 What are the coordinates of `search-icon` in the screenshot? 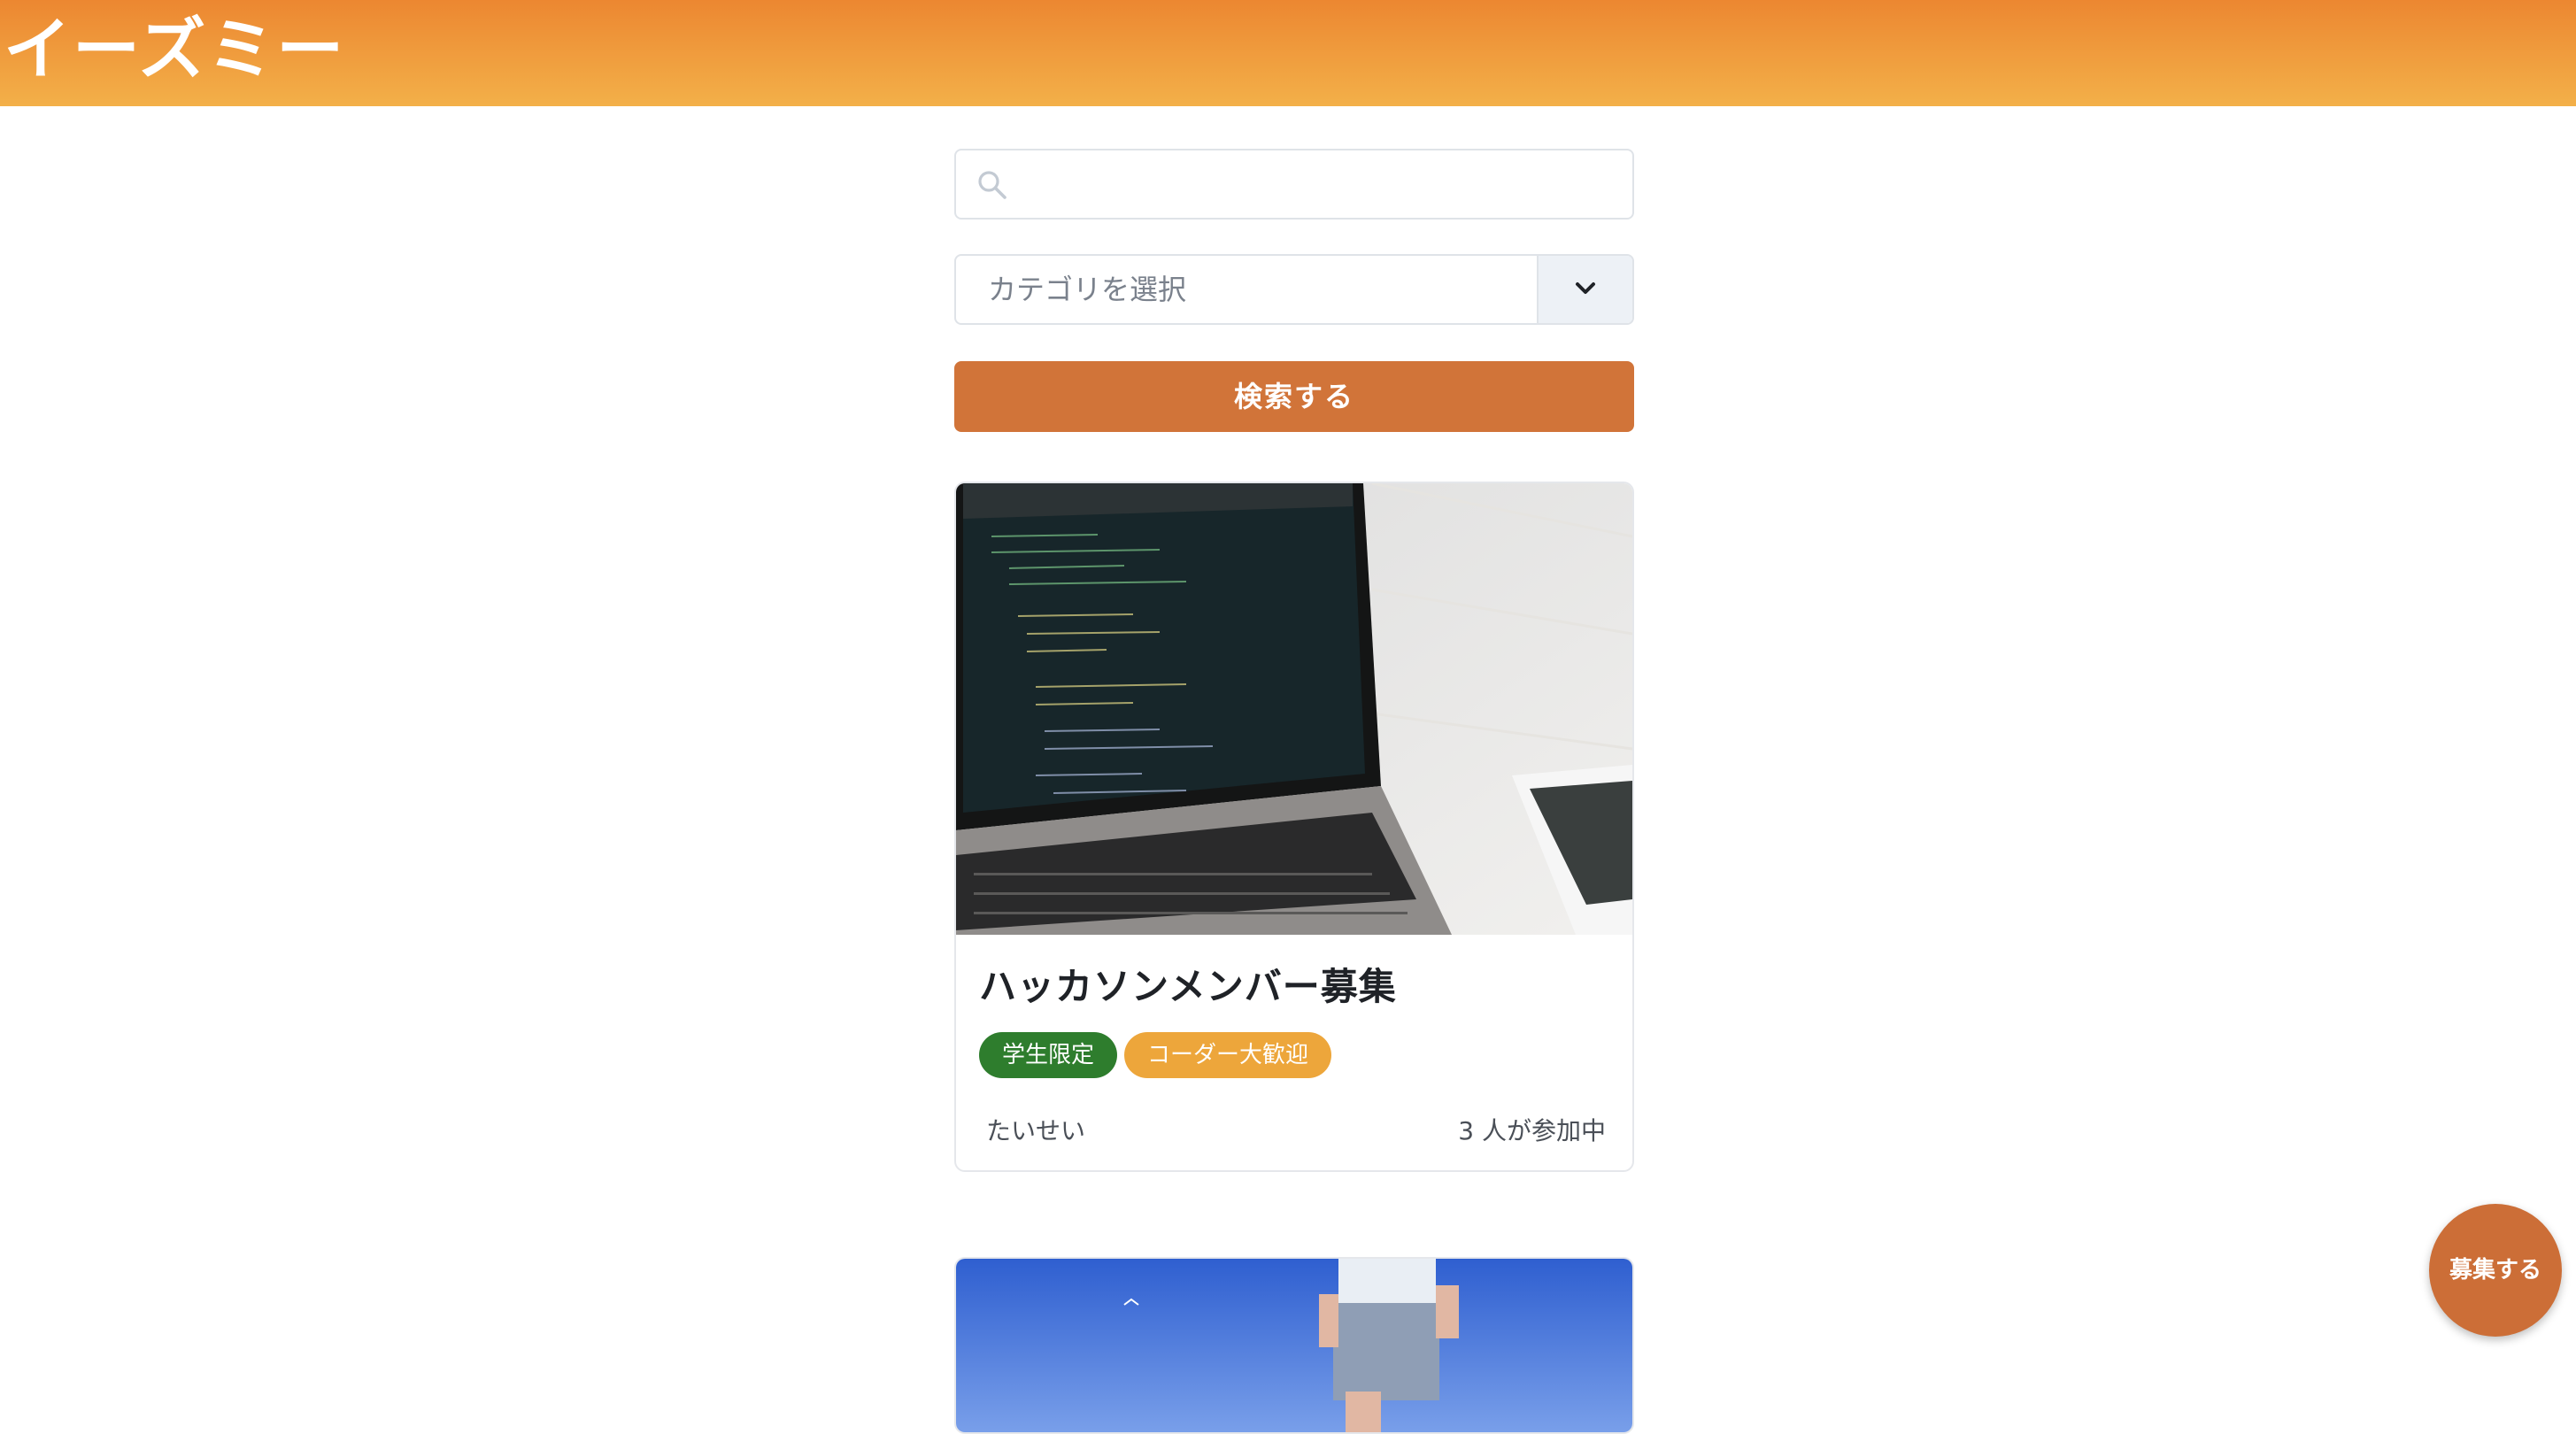 It's located at (992, 185).